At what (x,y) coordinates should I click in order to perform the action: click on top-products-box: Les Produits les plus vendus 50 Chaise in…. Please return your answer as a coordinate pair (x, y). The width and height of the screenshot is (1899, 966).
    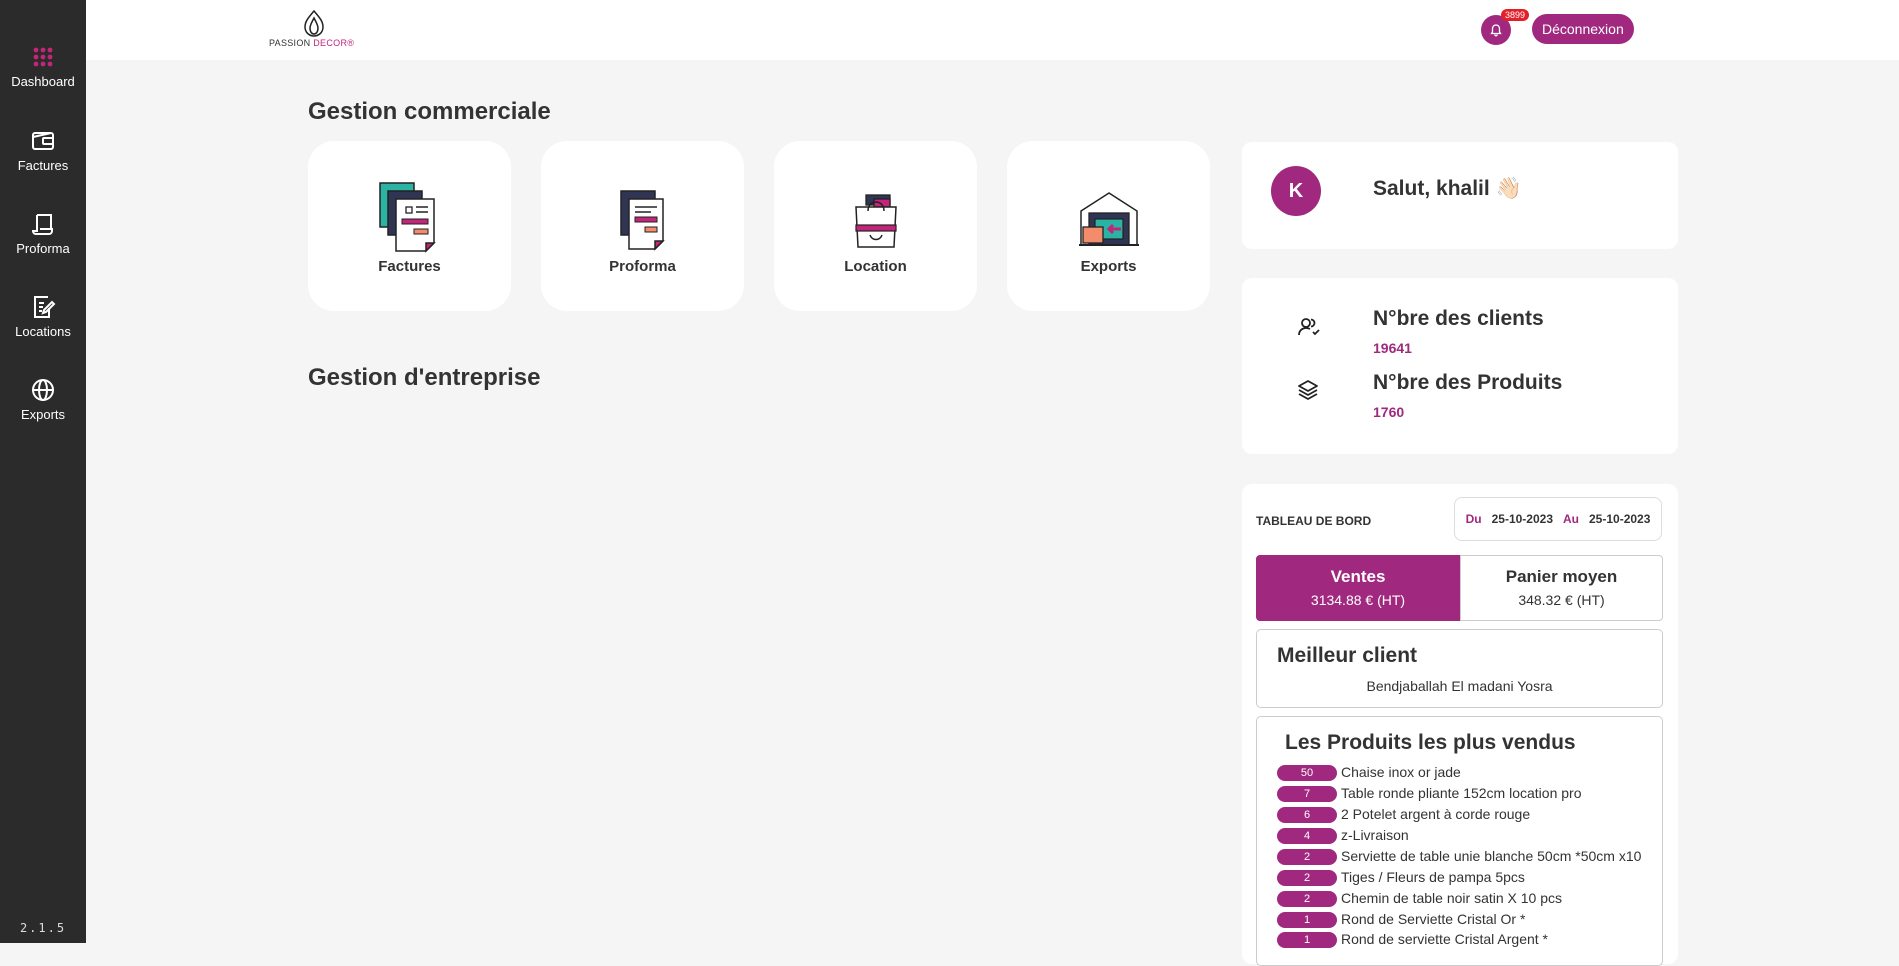
    Looking at the image, I should click on (1459, 841).